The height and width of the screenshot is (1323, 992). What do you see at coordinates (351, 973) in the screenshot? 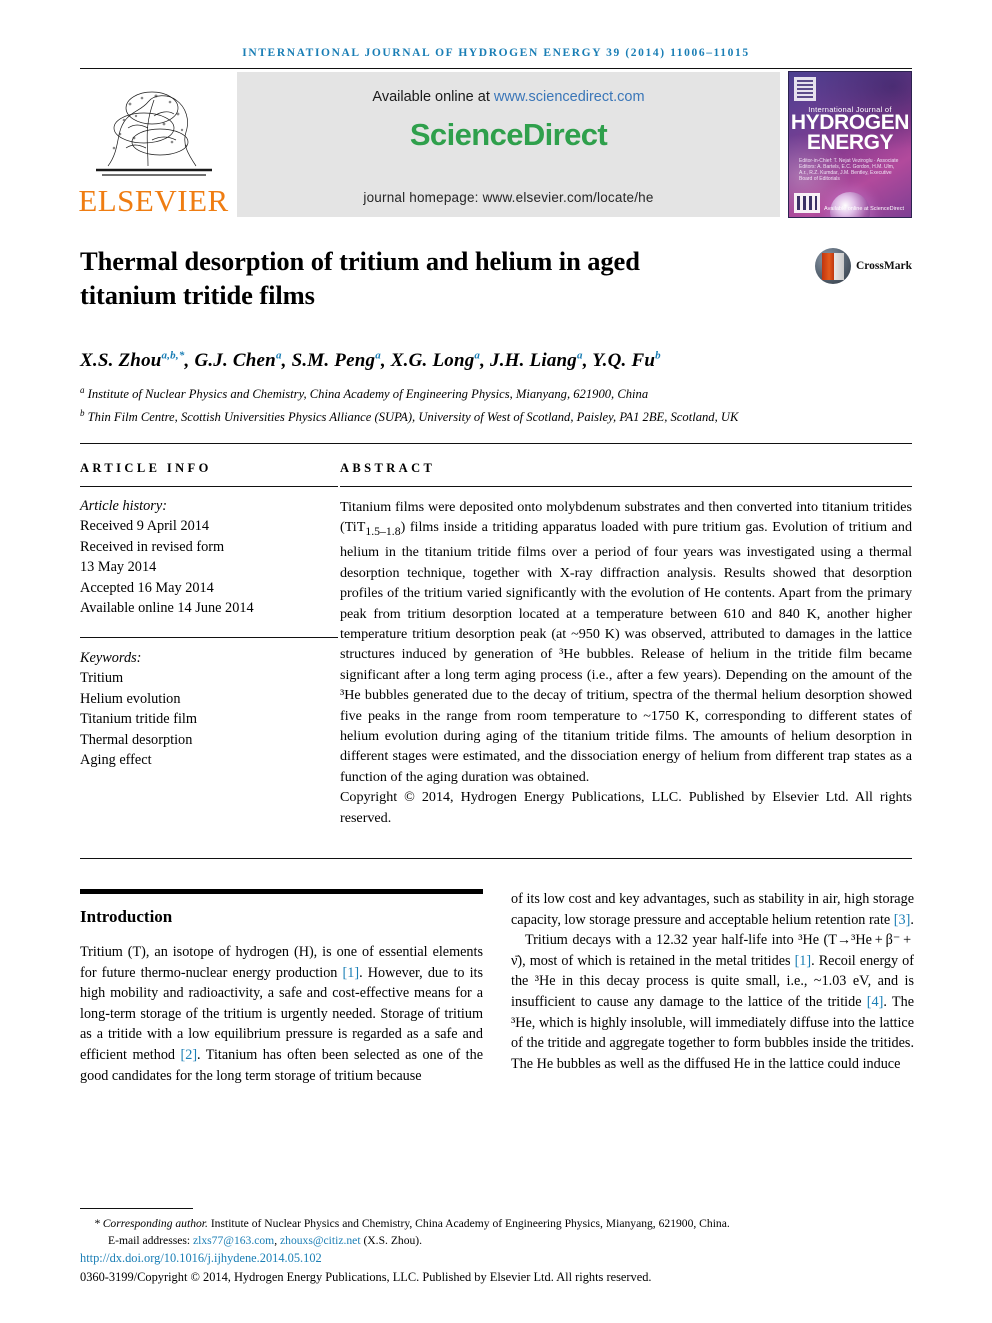
I see `citation-1: [1]` at bounding box center [351, 973].